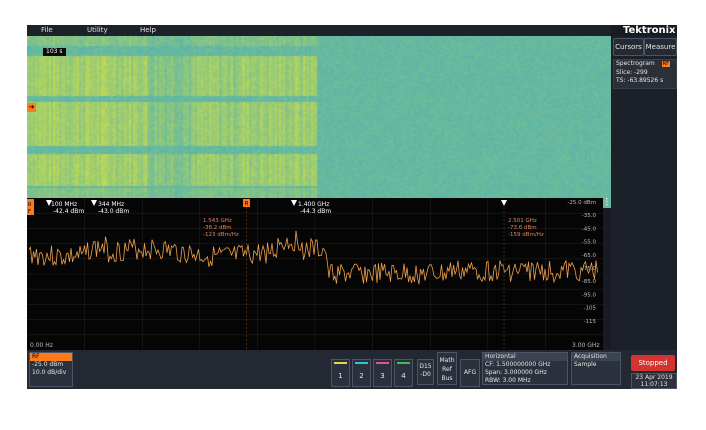 This screenshot has height=430, width=706. I want to click on y-tick-label: -65.0, so click(589, 256).